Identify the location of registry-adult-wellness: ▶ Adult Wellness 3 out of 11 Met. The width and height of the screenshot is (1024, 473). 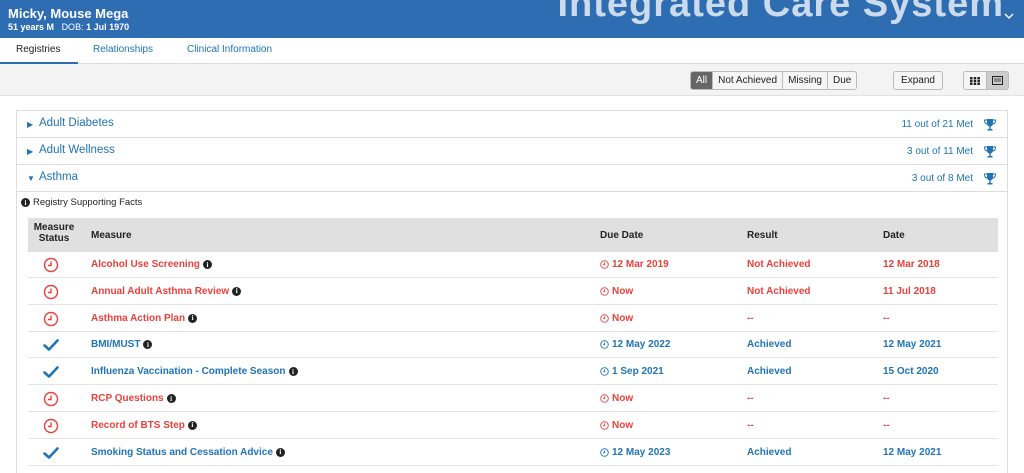
(512, 151).